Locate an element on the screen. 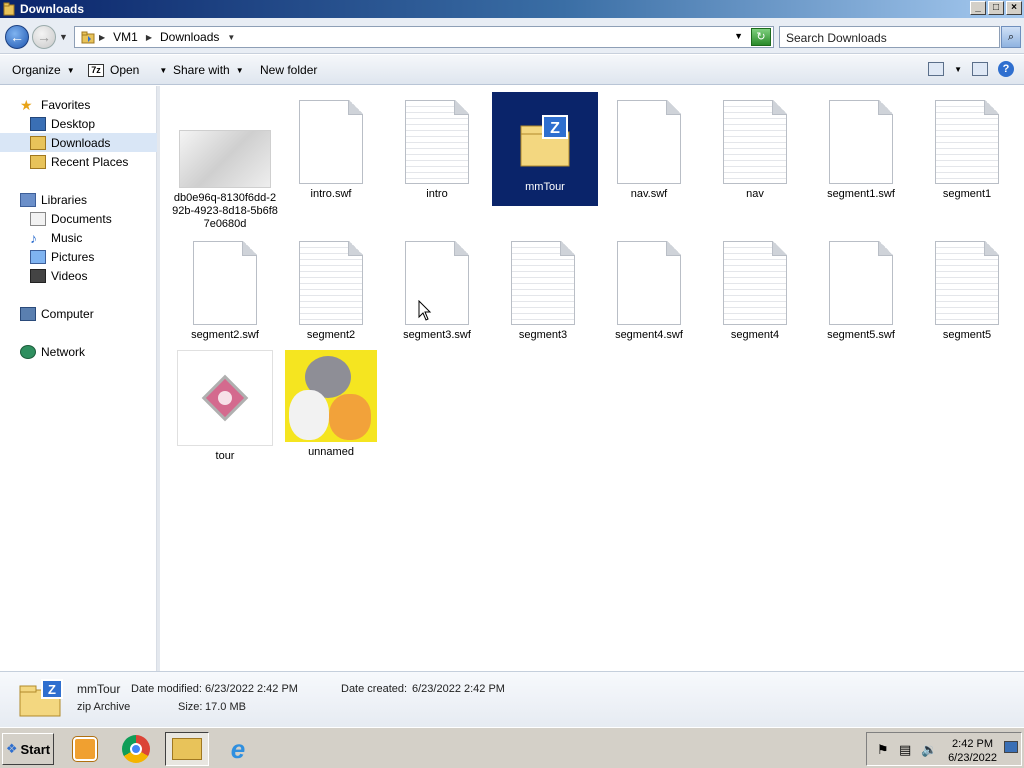 The height and width of the screenshot is (768, 1024). start-label: Start is located at coordinates (35, 749).